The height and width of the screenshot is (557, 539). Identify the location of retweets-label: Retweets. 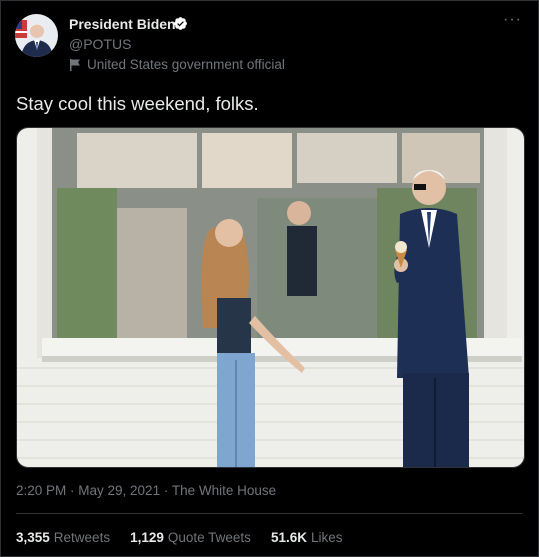
(82, 537).